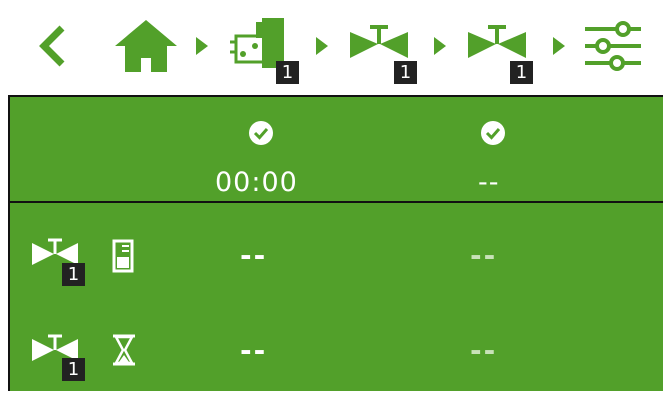  I want to click on row-2-value-2: --, so click(484, 350).